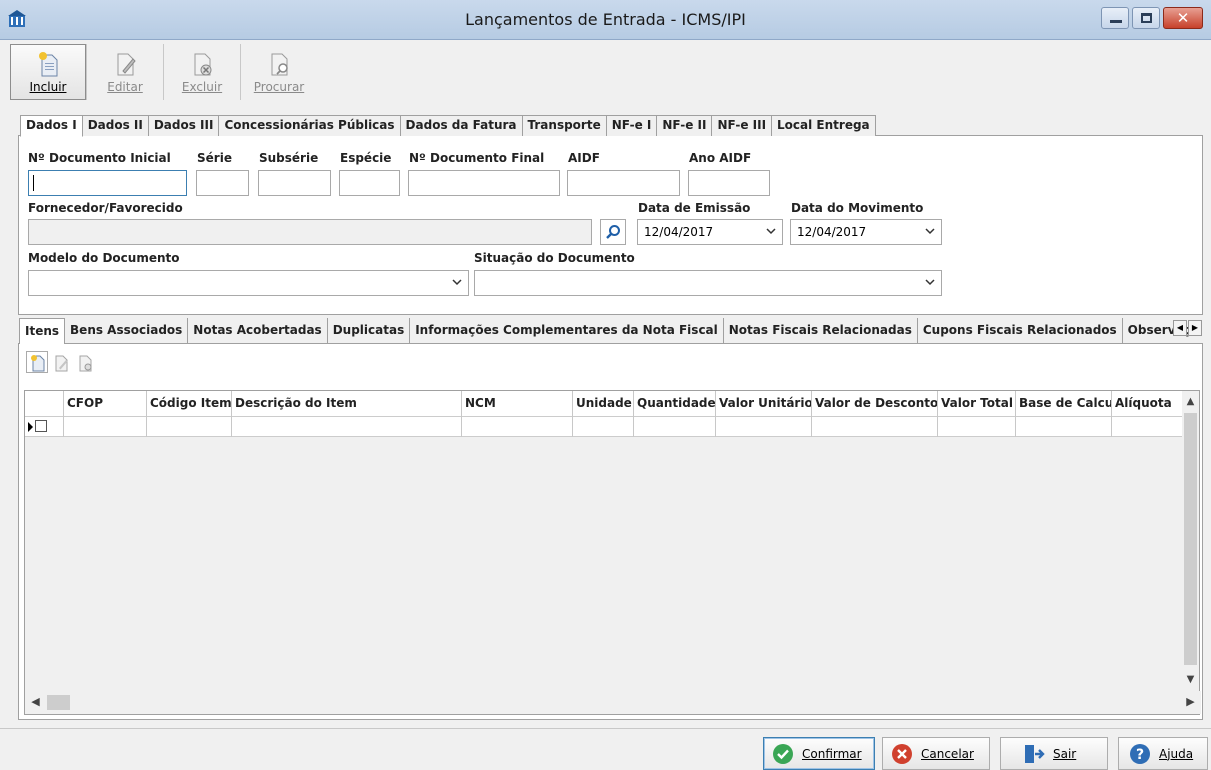  Describe the element at coordinates (1190, 402) in the screenshot. I see `scroll-up-icon: ▲` at that location.